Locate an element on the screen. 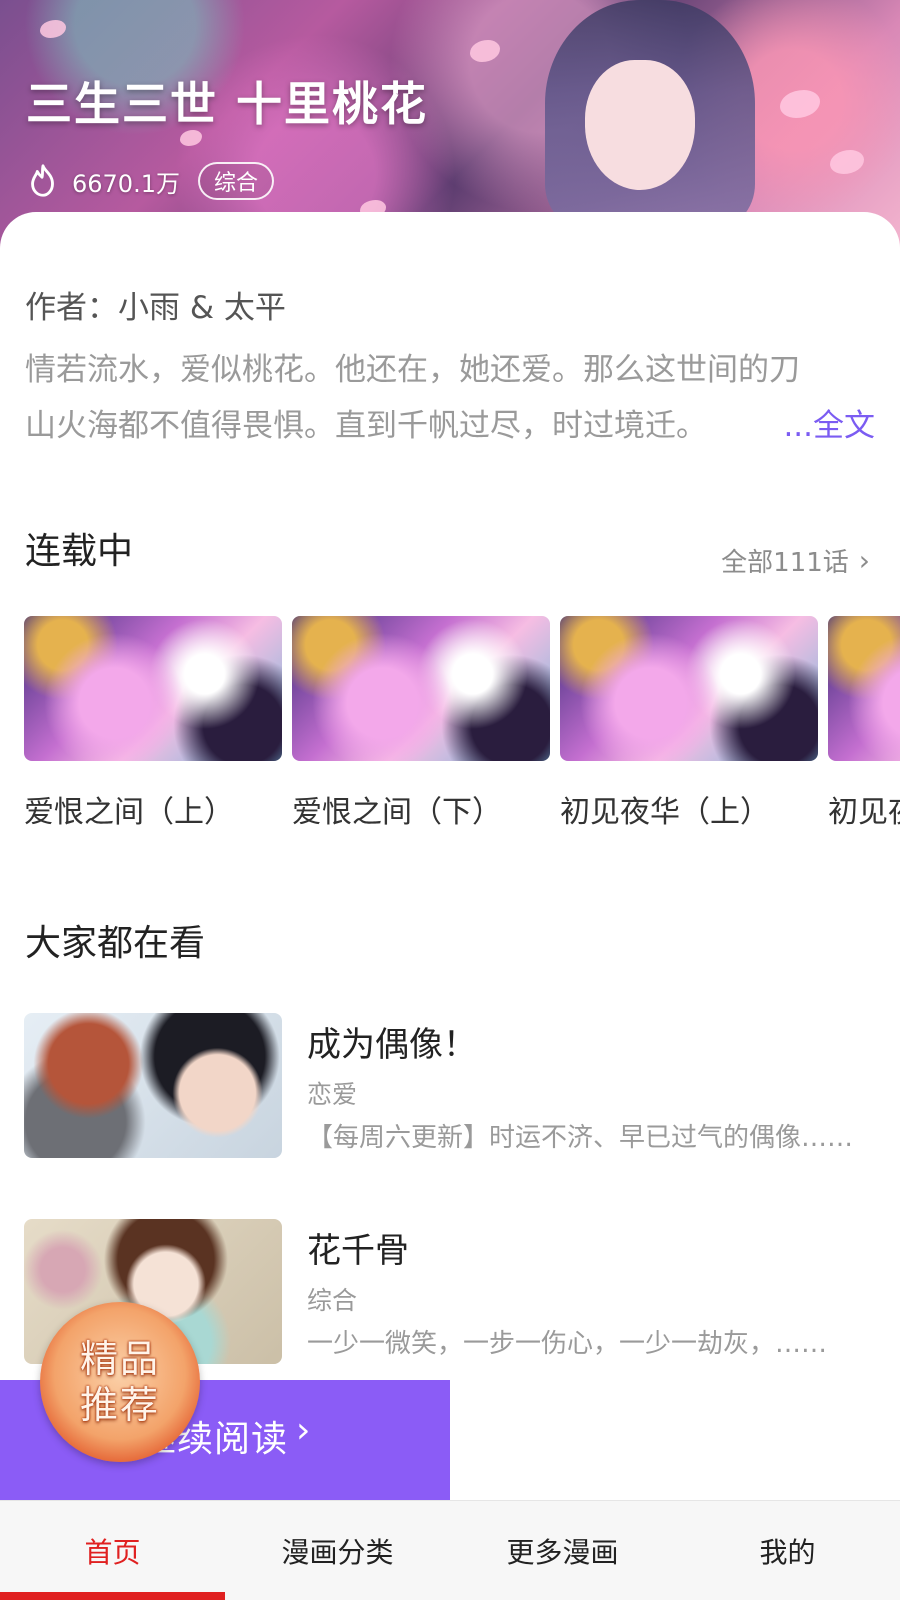 The width and height of the screenshot is (900, 1600). recommendation-title: 花千骨 is located at coordinates (358, 1251).